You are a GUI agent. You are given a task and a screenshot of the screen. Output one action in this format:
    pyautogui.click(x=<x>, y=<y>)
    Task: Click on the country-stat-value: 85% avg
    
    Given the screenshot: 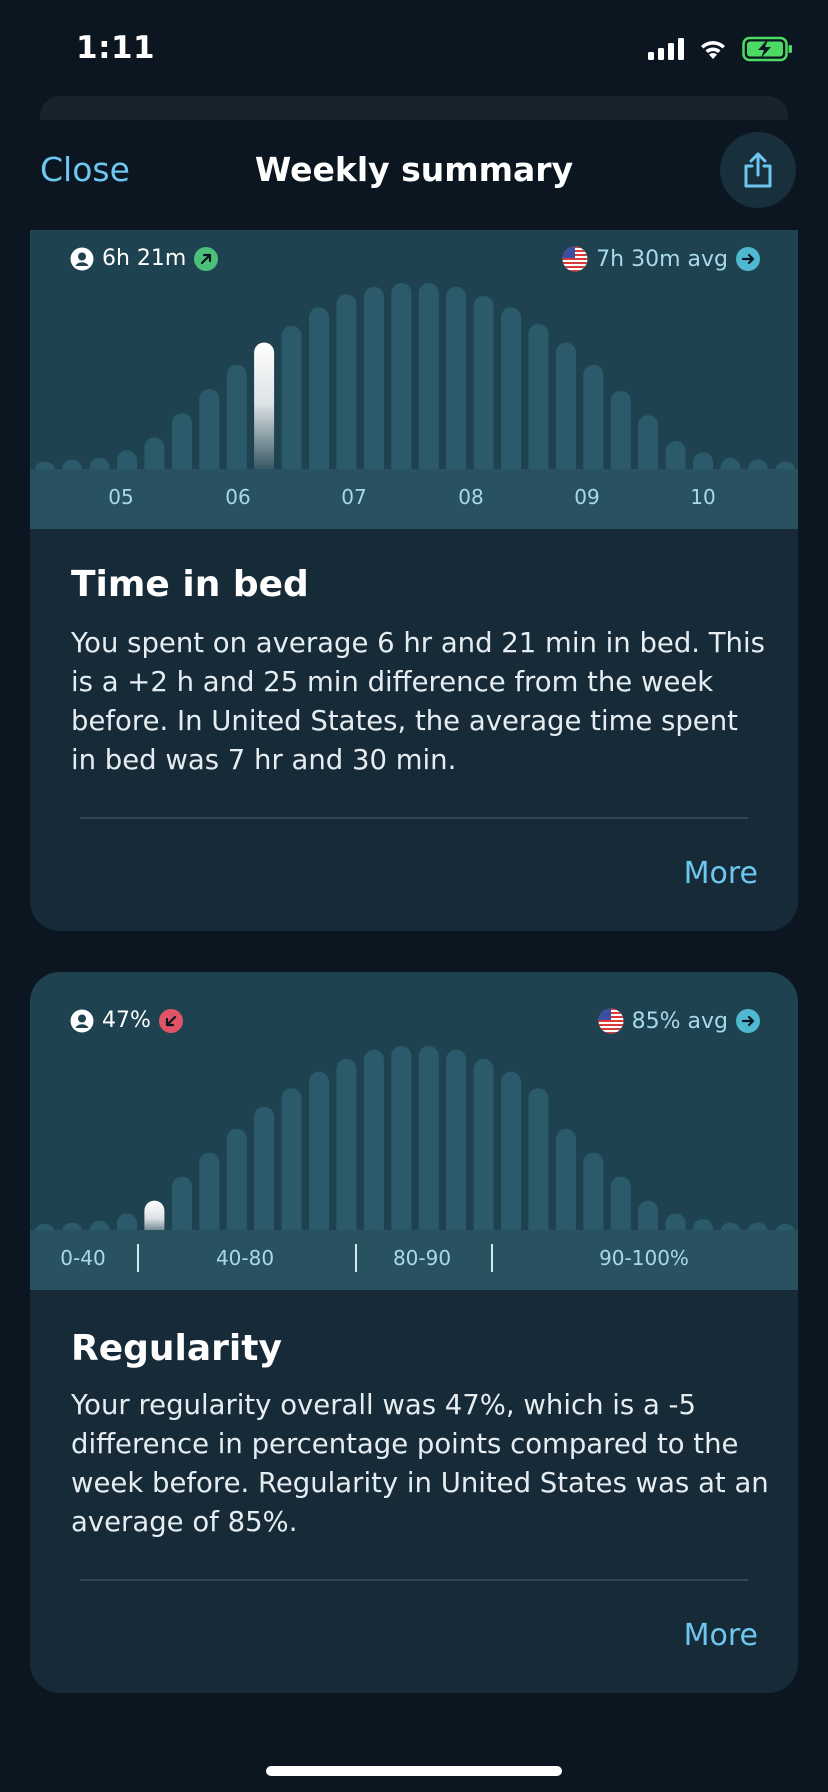 What is the action you would take?
    pyautogui.click(x=679, y=1021)
    